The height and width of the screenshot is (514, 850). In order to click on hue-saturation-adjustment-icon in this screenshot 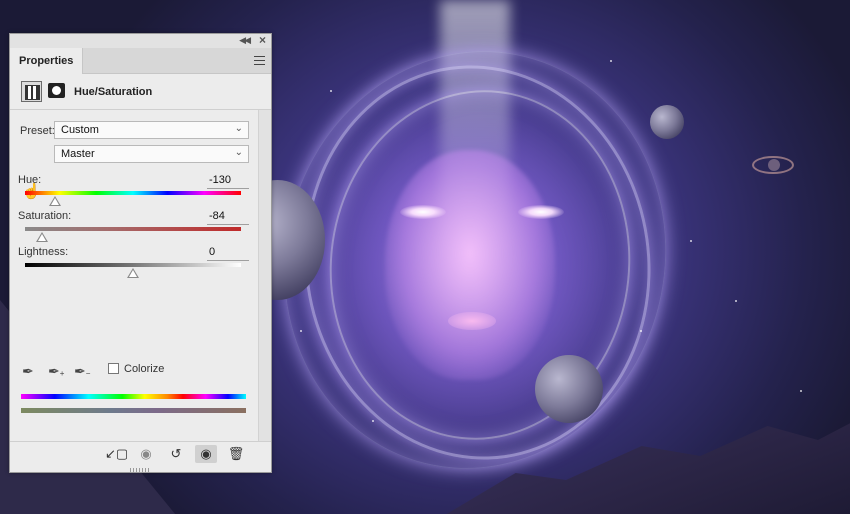, I will do `click(31, 91)`.